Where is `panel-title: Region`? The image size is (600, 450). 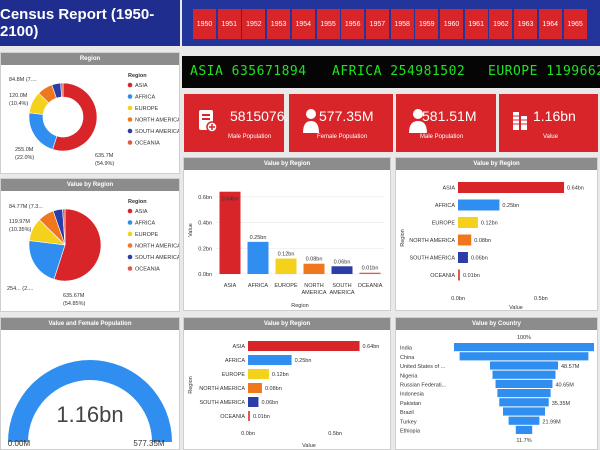
panel-title: Region is located at coordinates (90, 59).